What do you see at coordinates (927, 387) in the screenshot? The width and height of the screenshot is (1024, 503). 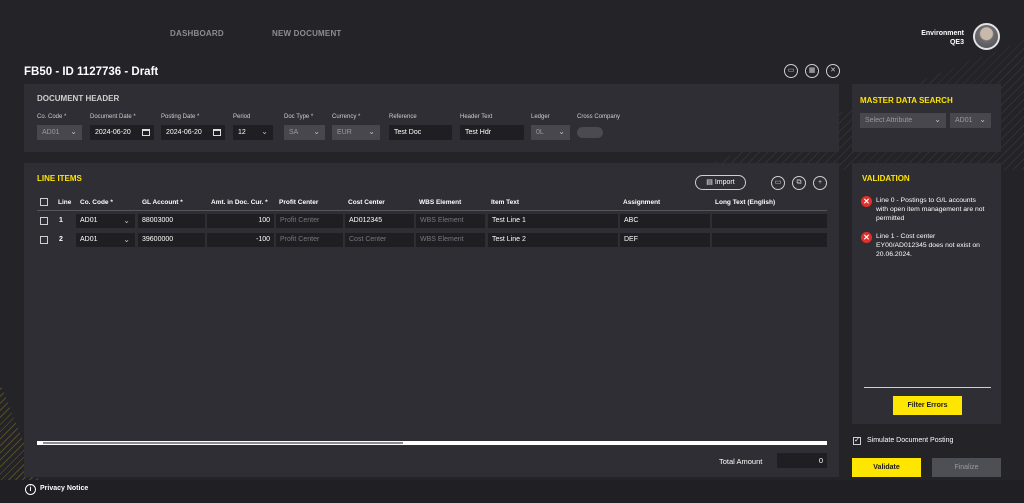 I see `validation-divider` at bounding box center [927, 387].